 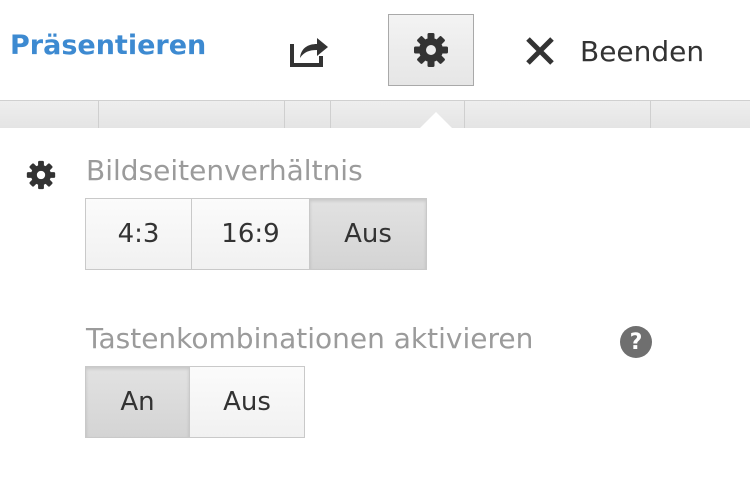 I want to click on close-button: Beenden, so click(x=614, y=51).